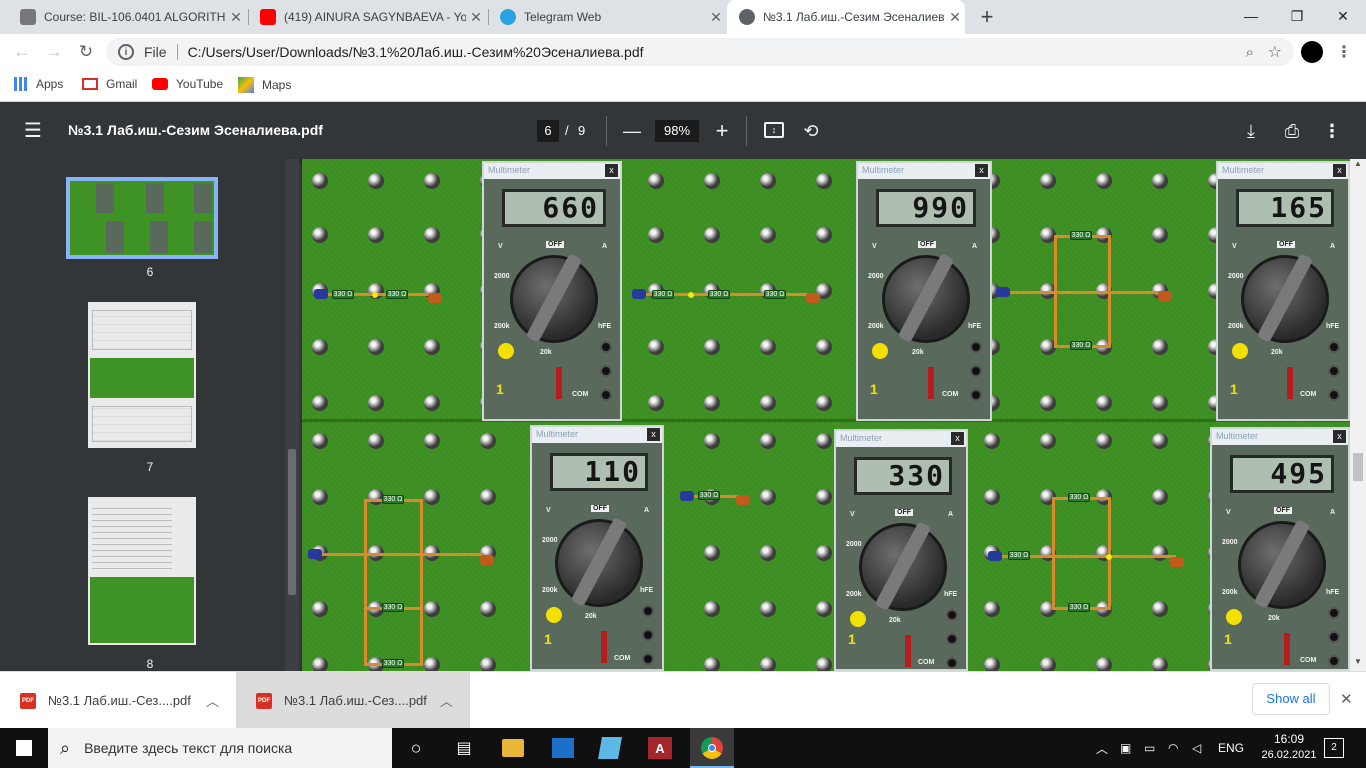  What do you see at coordinates (1275, 52) in the screenshot?
I see `star-icon: ☆` at bounding box center [1275, 52].